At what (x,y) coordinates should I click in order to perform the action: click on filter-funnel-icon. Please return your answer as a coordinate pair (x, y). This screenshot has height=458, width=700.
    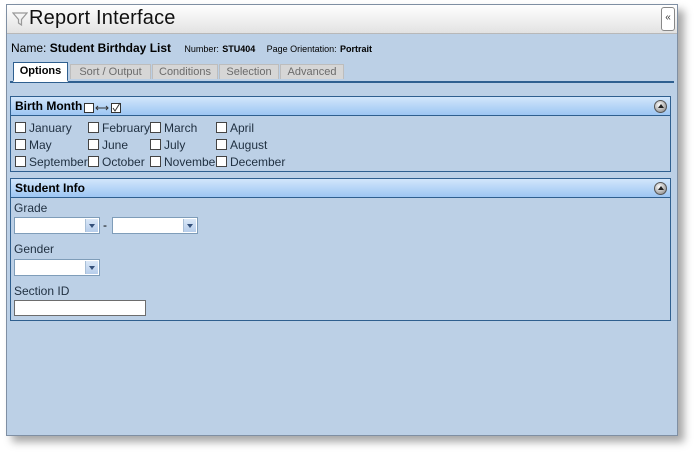
    Looking at the image, I should click on (20, 19).